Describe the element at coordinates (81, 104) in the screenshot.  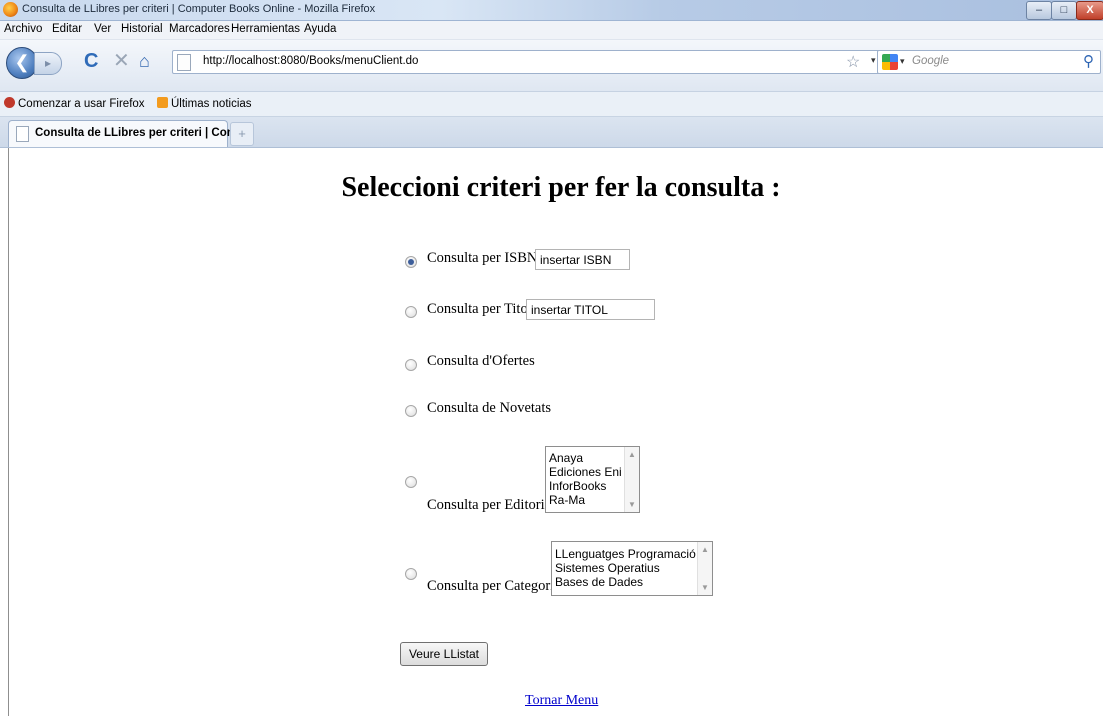
I see `bookmark-label: Comenzar a usar Firefox` at that location.